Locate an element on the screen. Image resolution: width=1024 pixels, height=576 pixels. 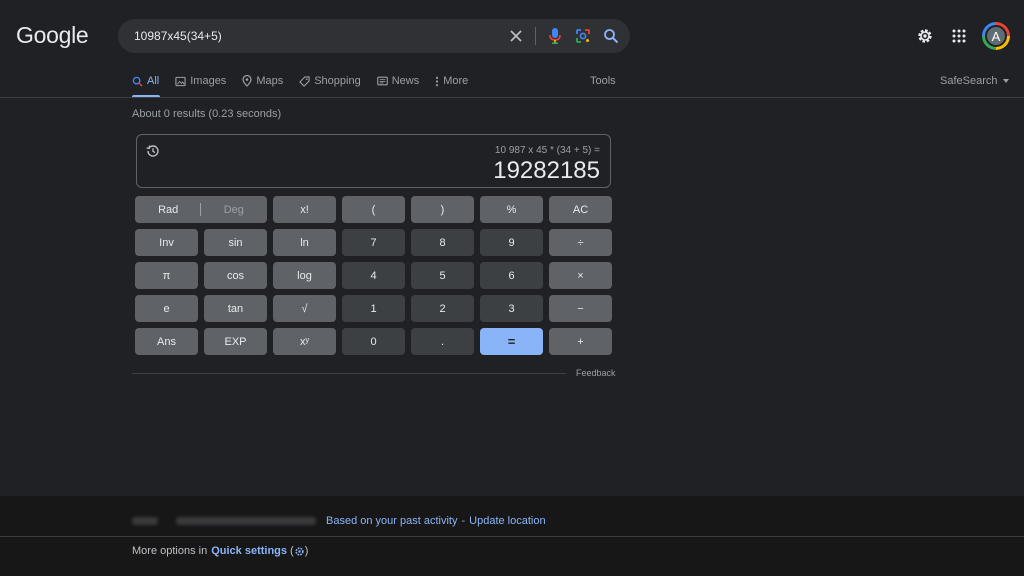
header-actions: A is located at coordinates (957, 36).